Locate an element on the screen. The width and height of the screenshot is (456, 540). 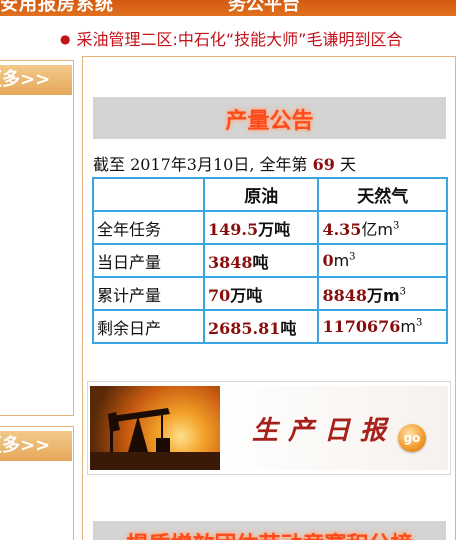
daily-report-label-area: 生产日报 go is located at coordinates (334, 428).